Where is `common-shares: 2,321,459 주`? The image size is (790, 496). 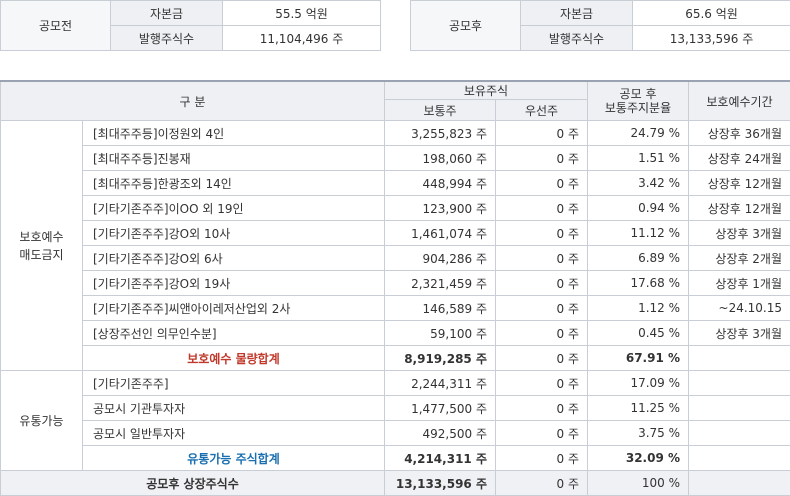
common-shares: 2,321,459 주 is located at coordinates (440, 283).